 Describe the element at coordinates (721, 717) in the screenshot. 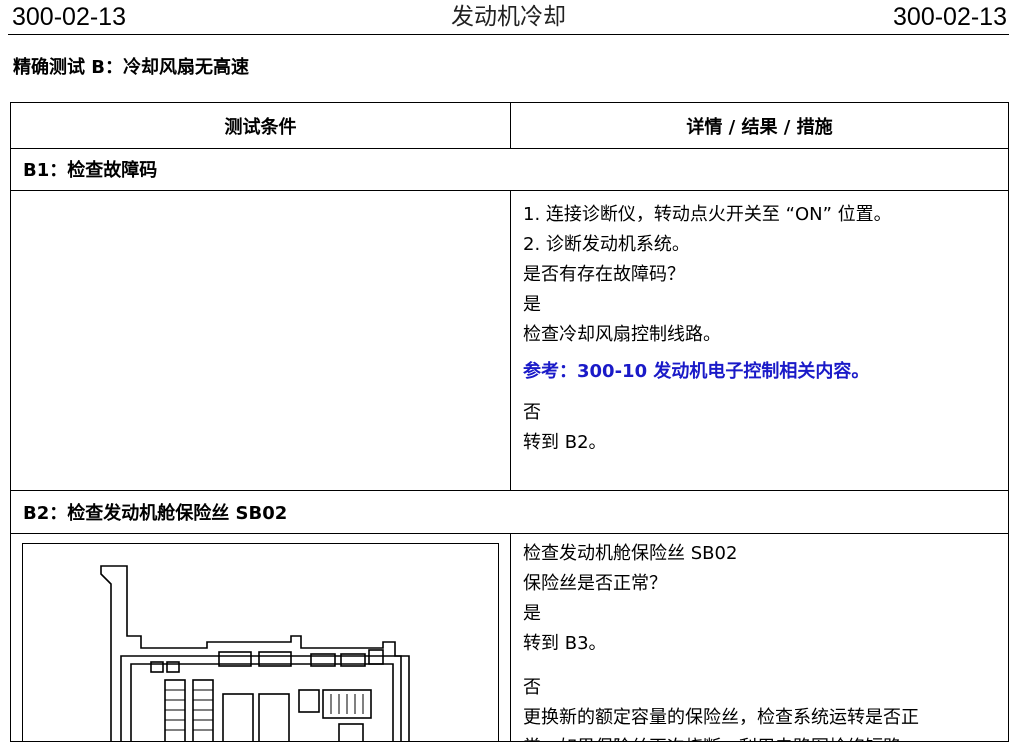

I see `detail-line: 更换新的额定容量的保险丝，检查系统运转是否正` at that location.